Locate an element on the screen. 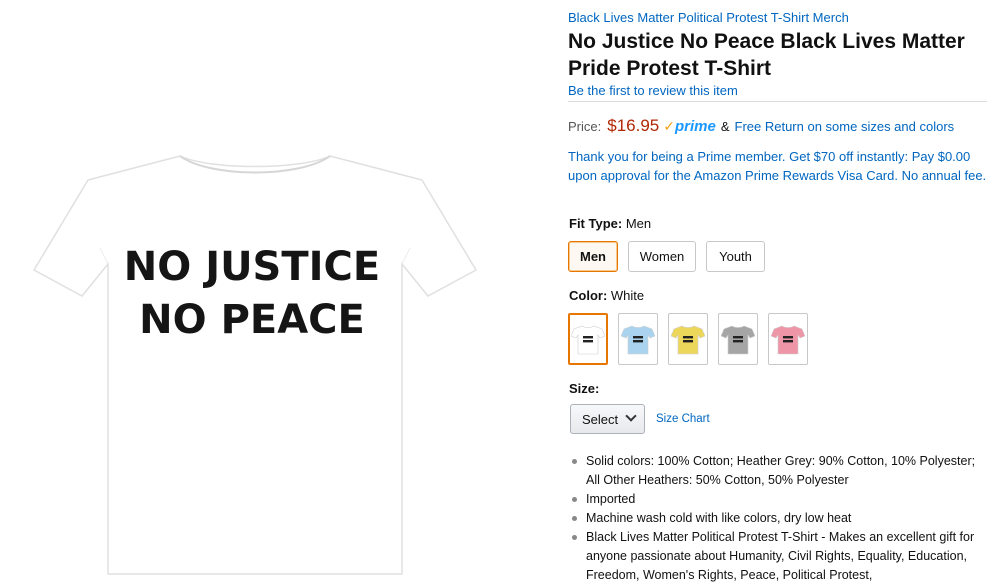  swatch-pink is located at coordinates (788, 339).